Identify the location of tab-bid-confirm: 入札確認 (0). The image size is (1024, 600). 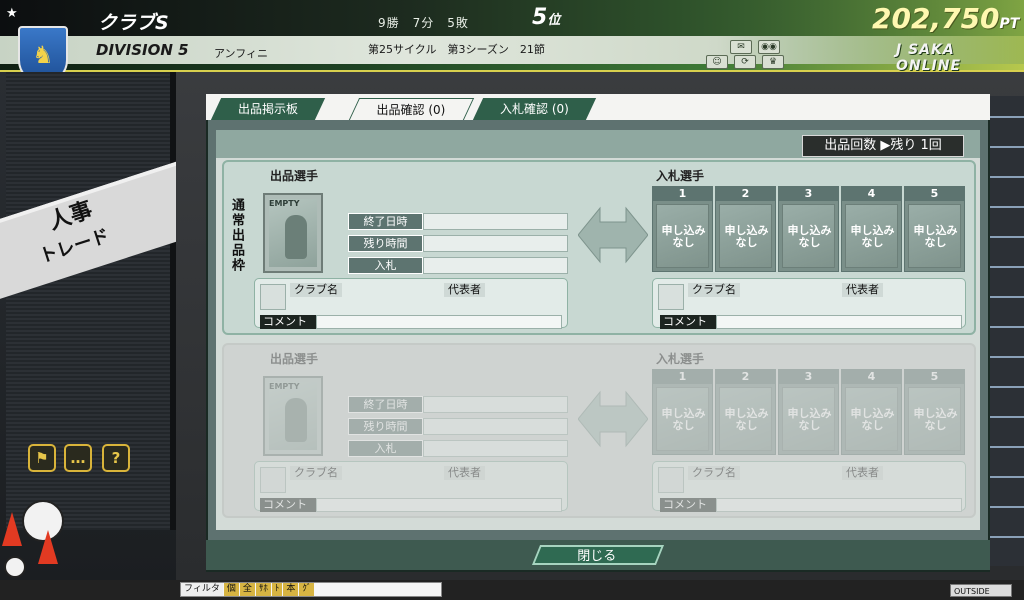
(534, 109).